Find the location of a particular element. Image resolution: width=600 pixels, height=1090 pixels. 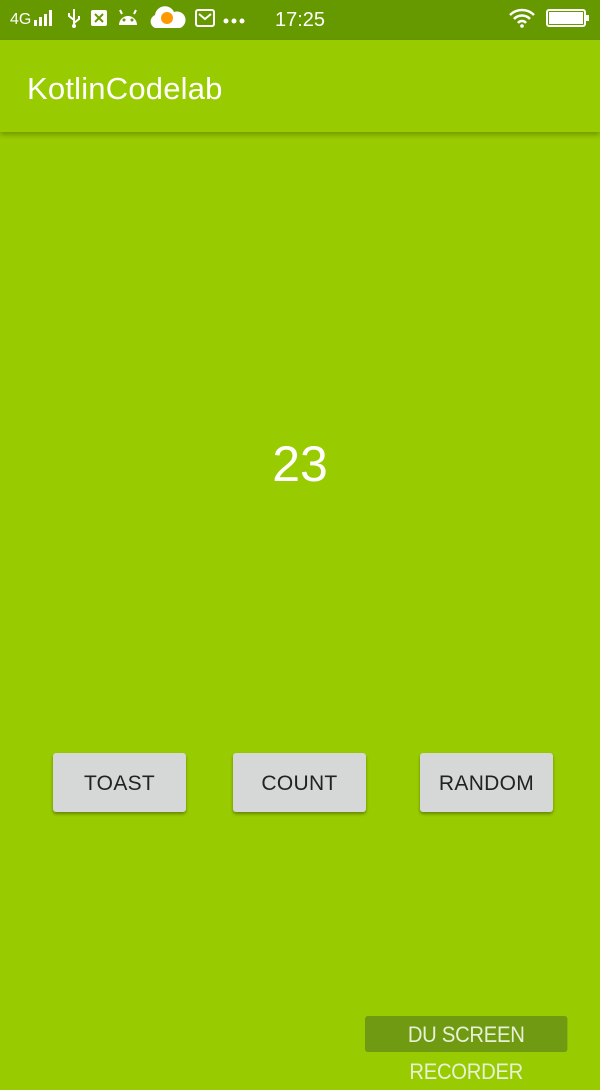

status-right is located at coordinates (549, 20).